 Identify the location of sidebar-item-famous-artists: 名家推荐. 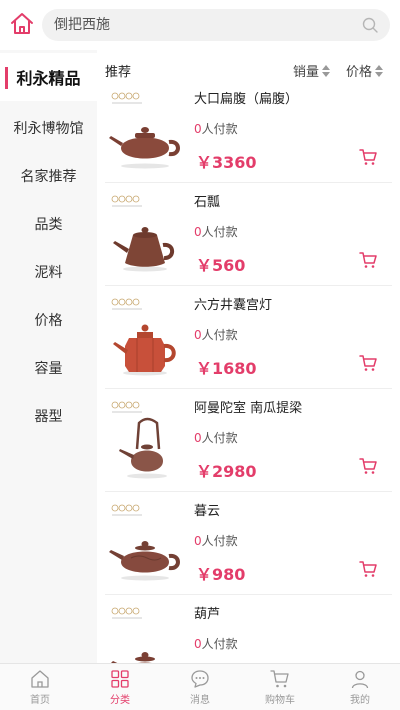
(48, 176).